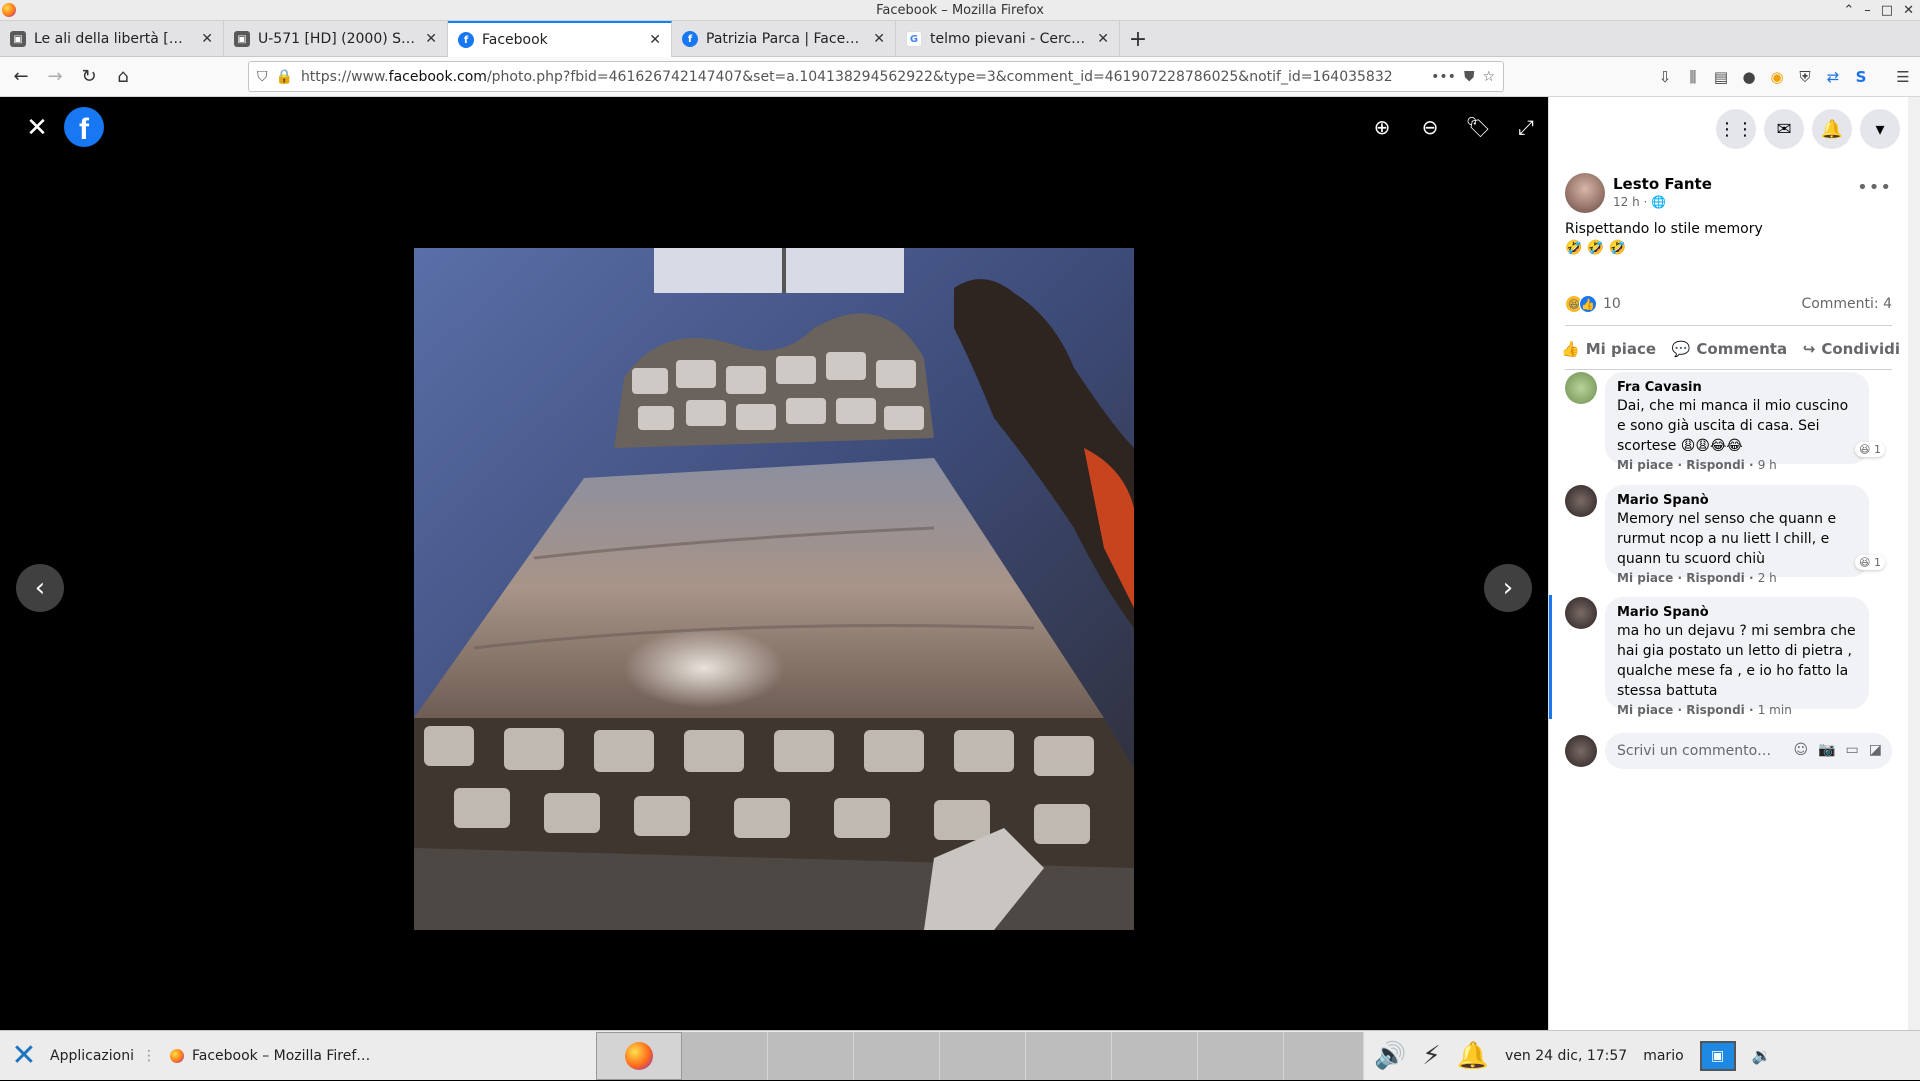 The width and height of the screenshot is (1920, 1081). Describe the element at coordinates (1887, 10) in the screenshot. I see `window-maximize-icon: □` at that location.